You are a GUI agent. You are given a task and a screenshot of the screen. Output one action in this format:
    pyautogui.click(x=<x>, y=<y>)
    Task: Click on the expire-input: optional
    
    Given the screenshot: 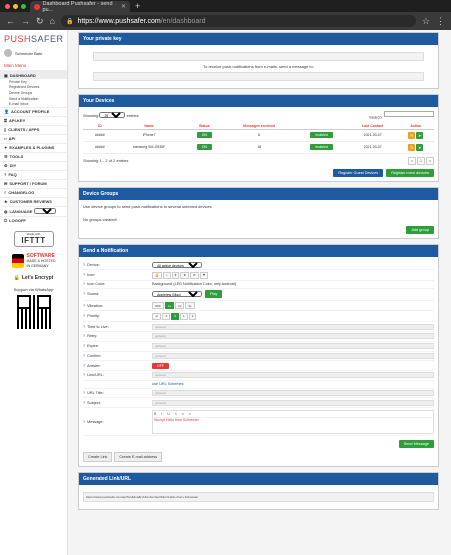 What is the action you would take?
    pyautogui.click(x=293, y=346)
    